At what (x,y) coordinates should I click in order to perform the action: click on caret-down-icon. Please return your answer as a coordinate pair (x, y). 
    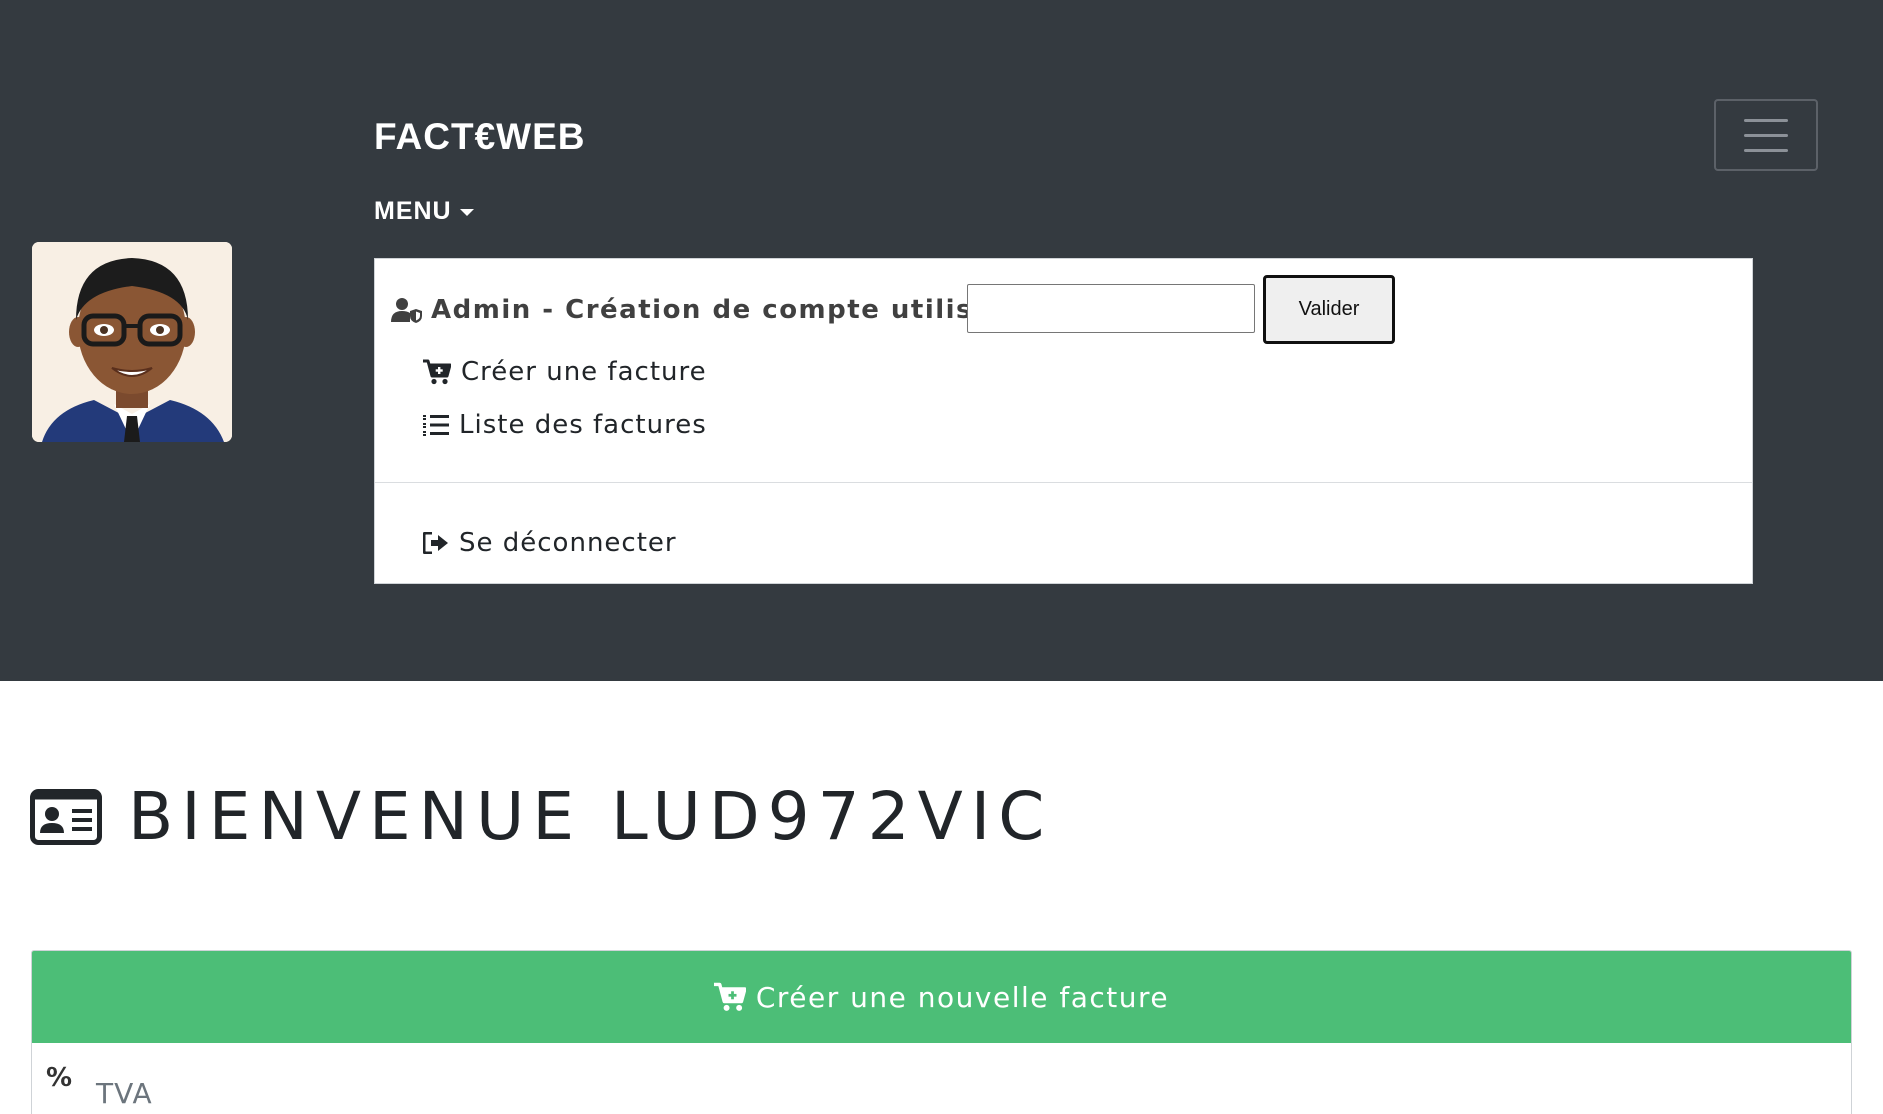
    Looking at the image, I should click on (466, 212).